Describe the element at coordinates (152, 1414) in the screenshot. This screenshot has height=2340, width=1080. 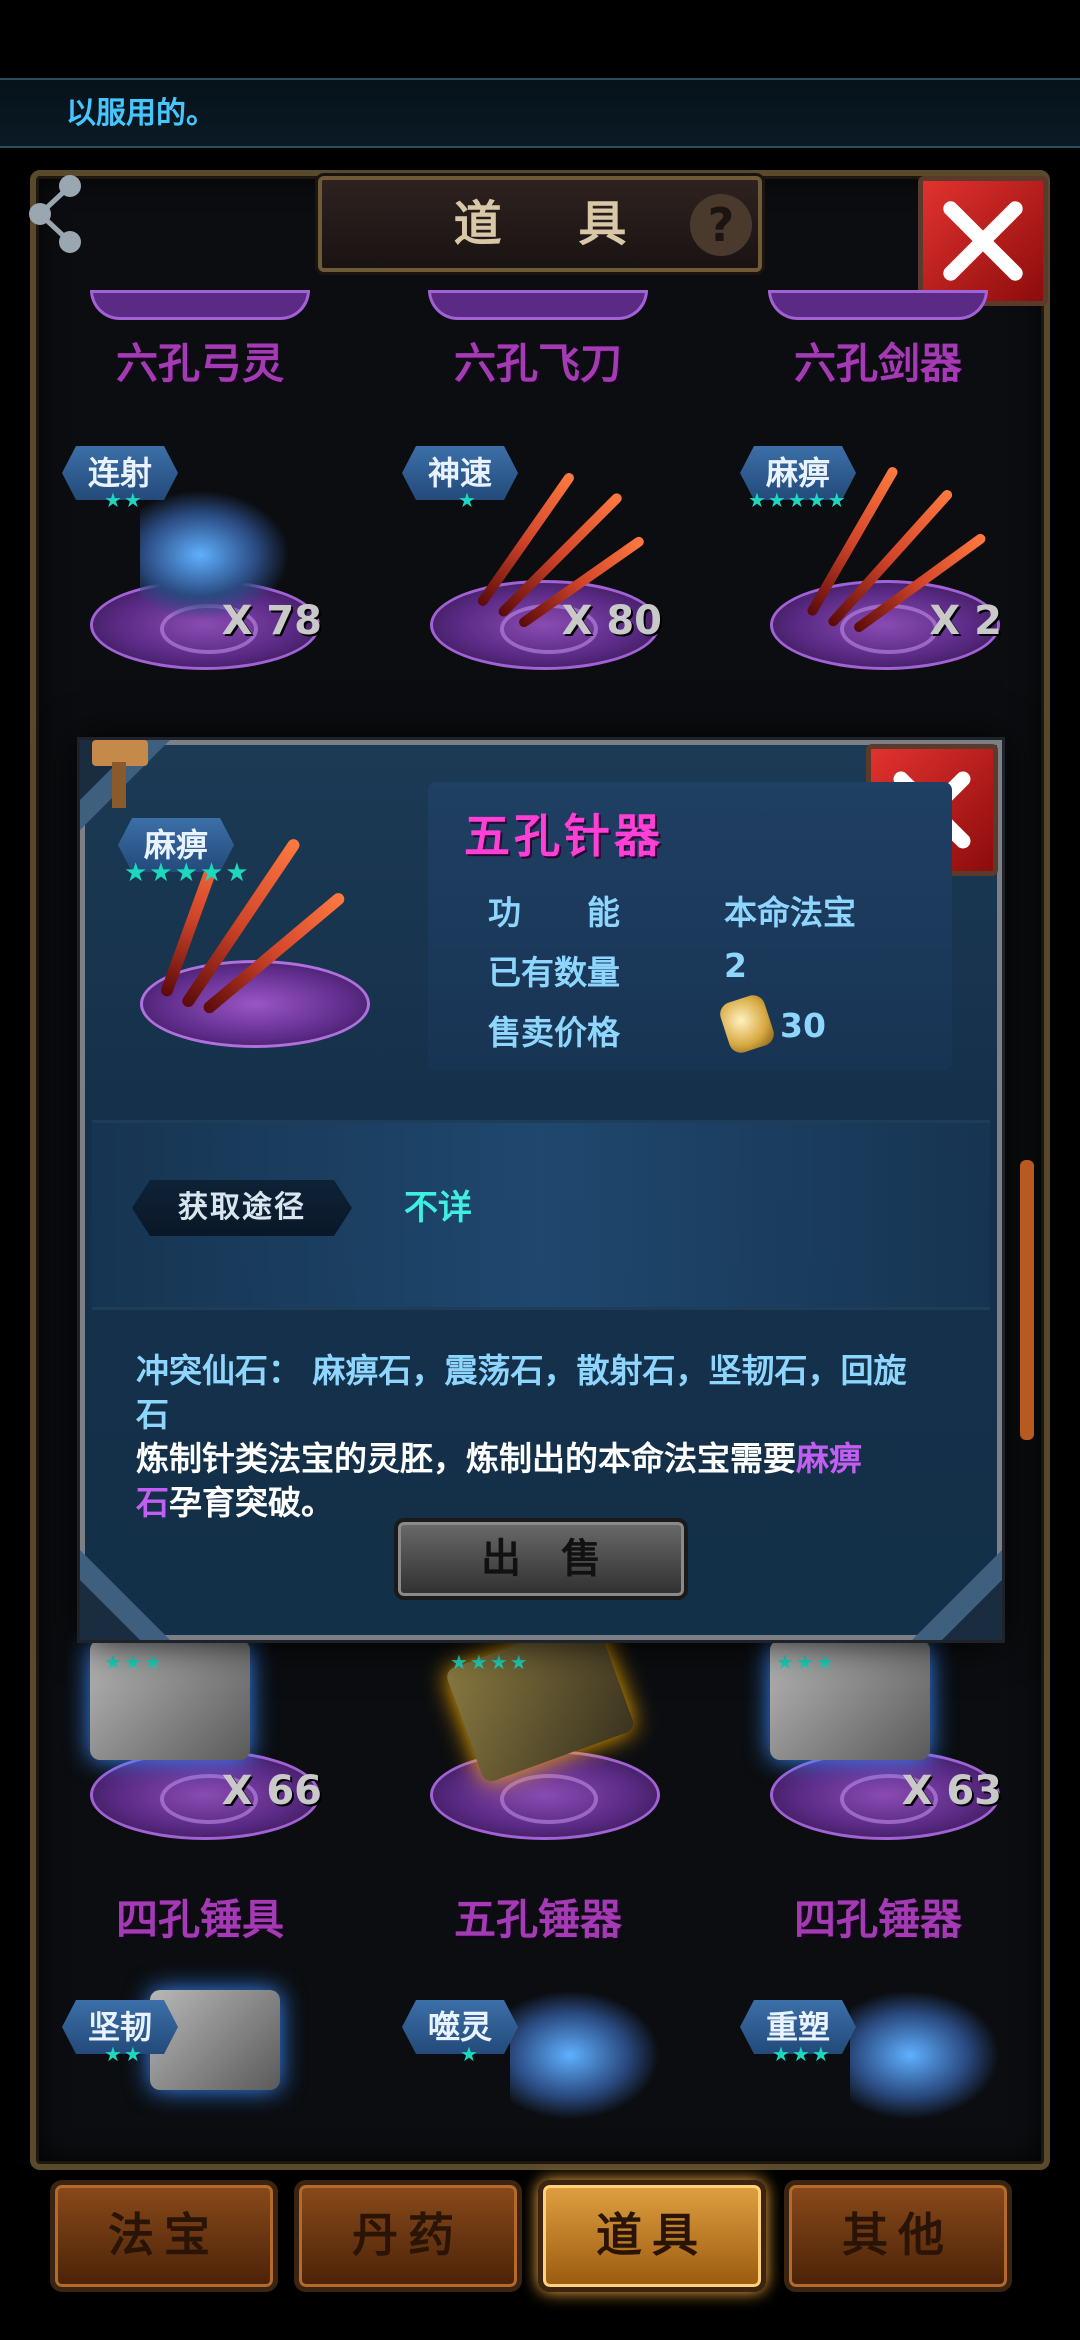
I see `conflict-stones-line: 石` at that location.